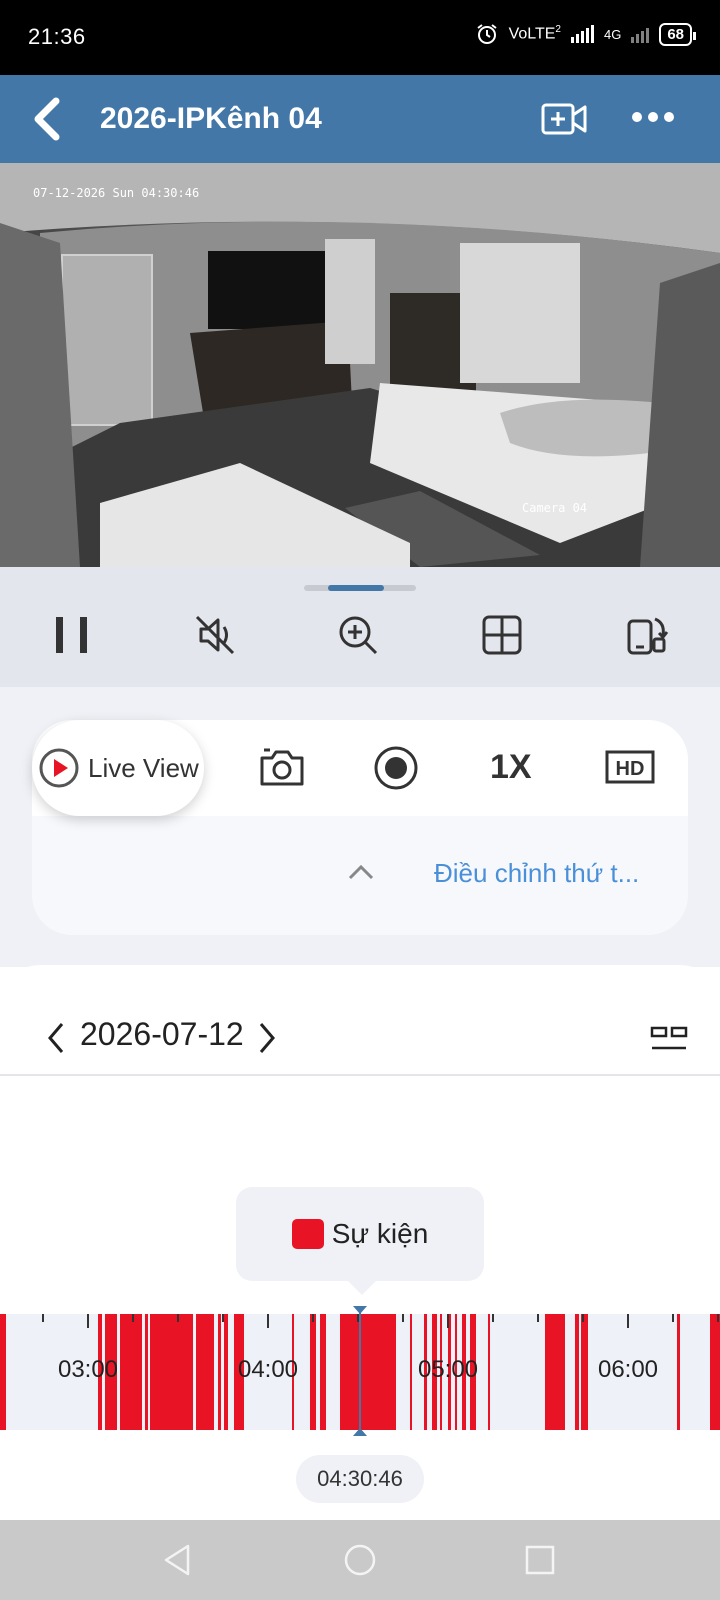  What do you see at coordinates (669, 1039) in the screenshot?
I see `view-mode-icon` at bounding box center [669, 1039].